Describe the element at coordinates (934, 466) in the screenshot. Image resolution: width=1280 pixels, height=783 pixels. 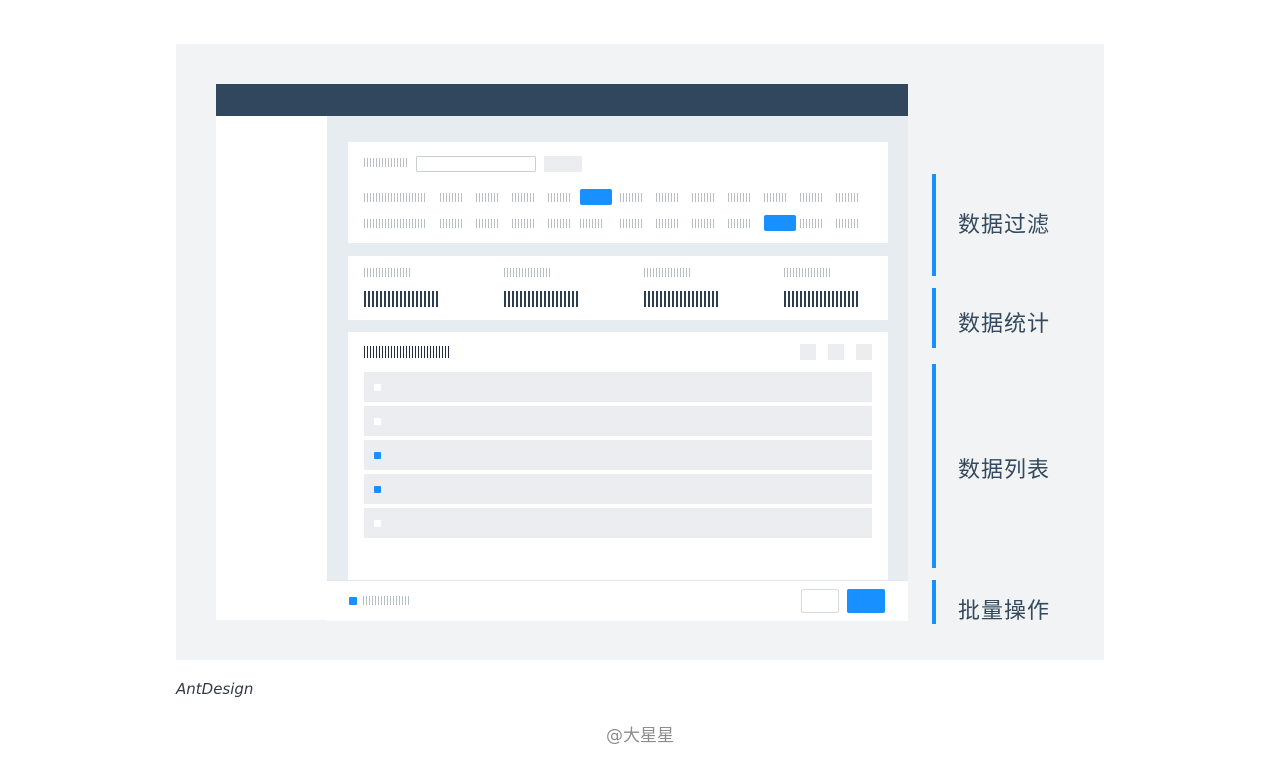
I see `list-section-bar` at that location.